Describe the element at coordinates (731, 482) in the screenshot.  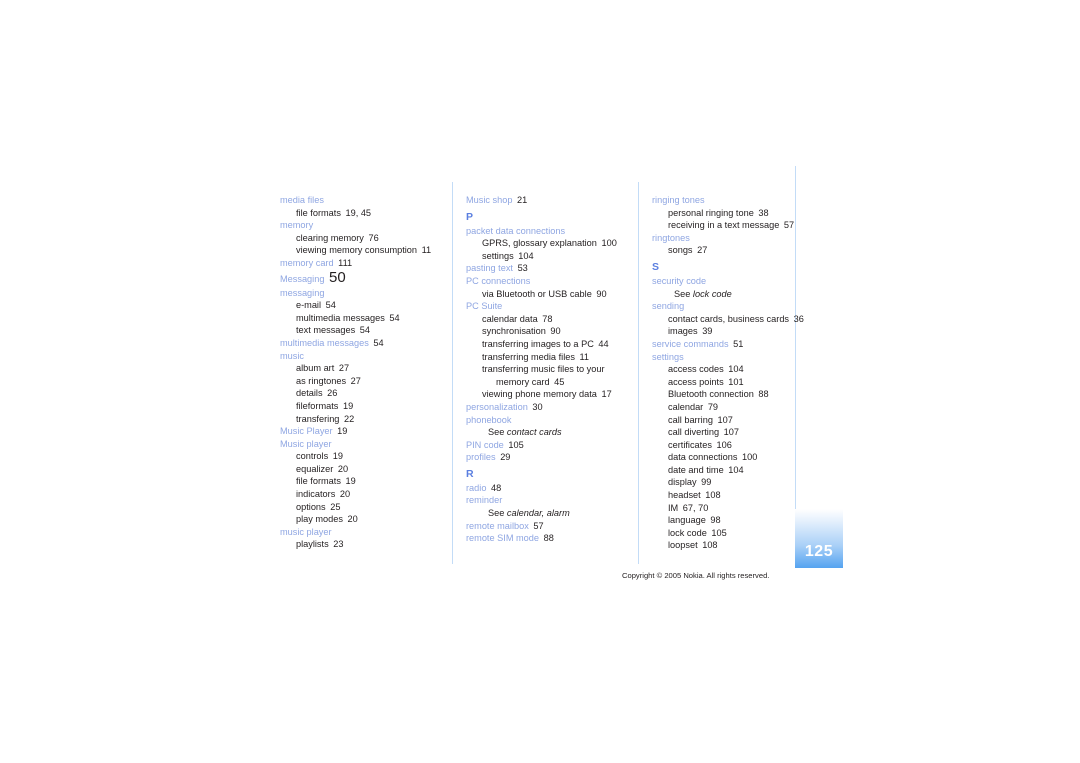
I see `index-entry-sub: display 99` at that location.